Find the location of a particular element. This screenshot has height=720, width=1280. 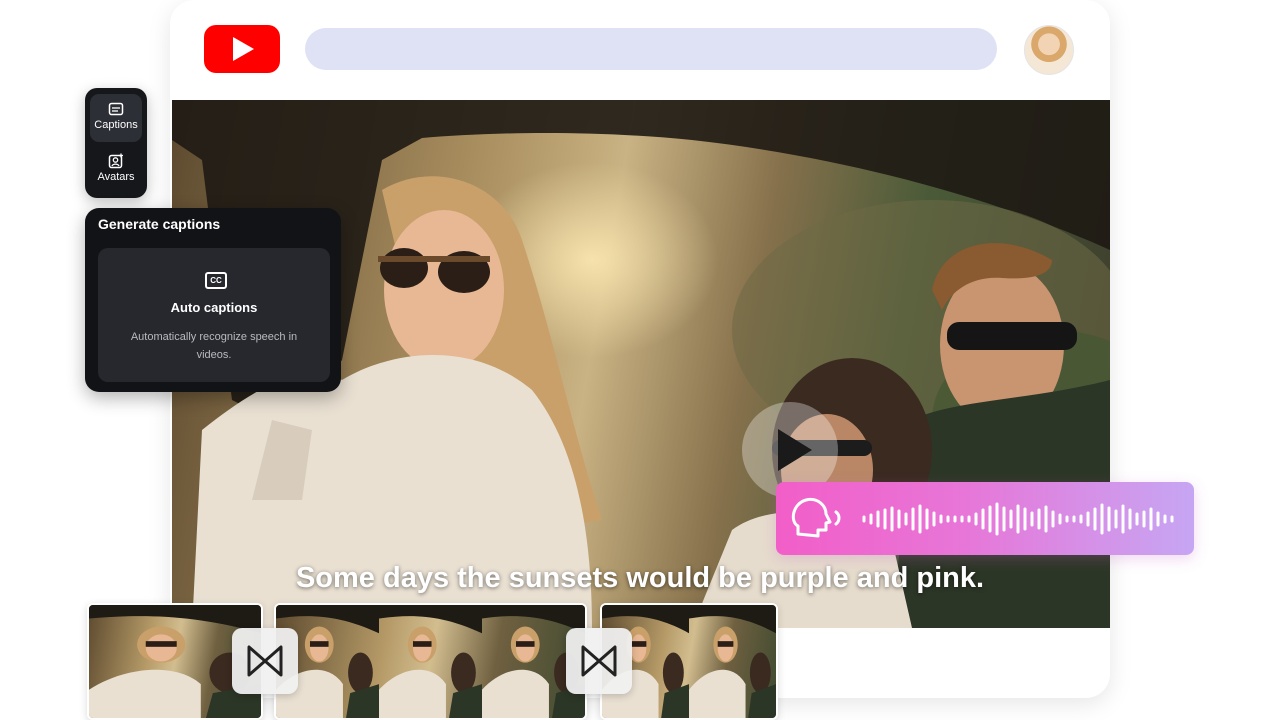

voice-waveform-badge is located at coordinates (985, 518).